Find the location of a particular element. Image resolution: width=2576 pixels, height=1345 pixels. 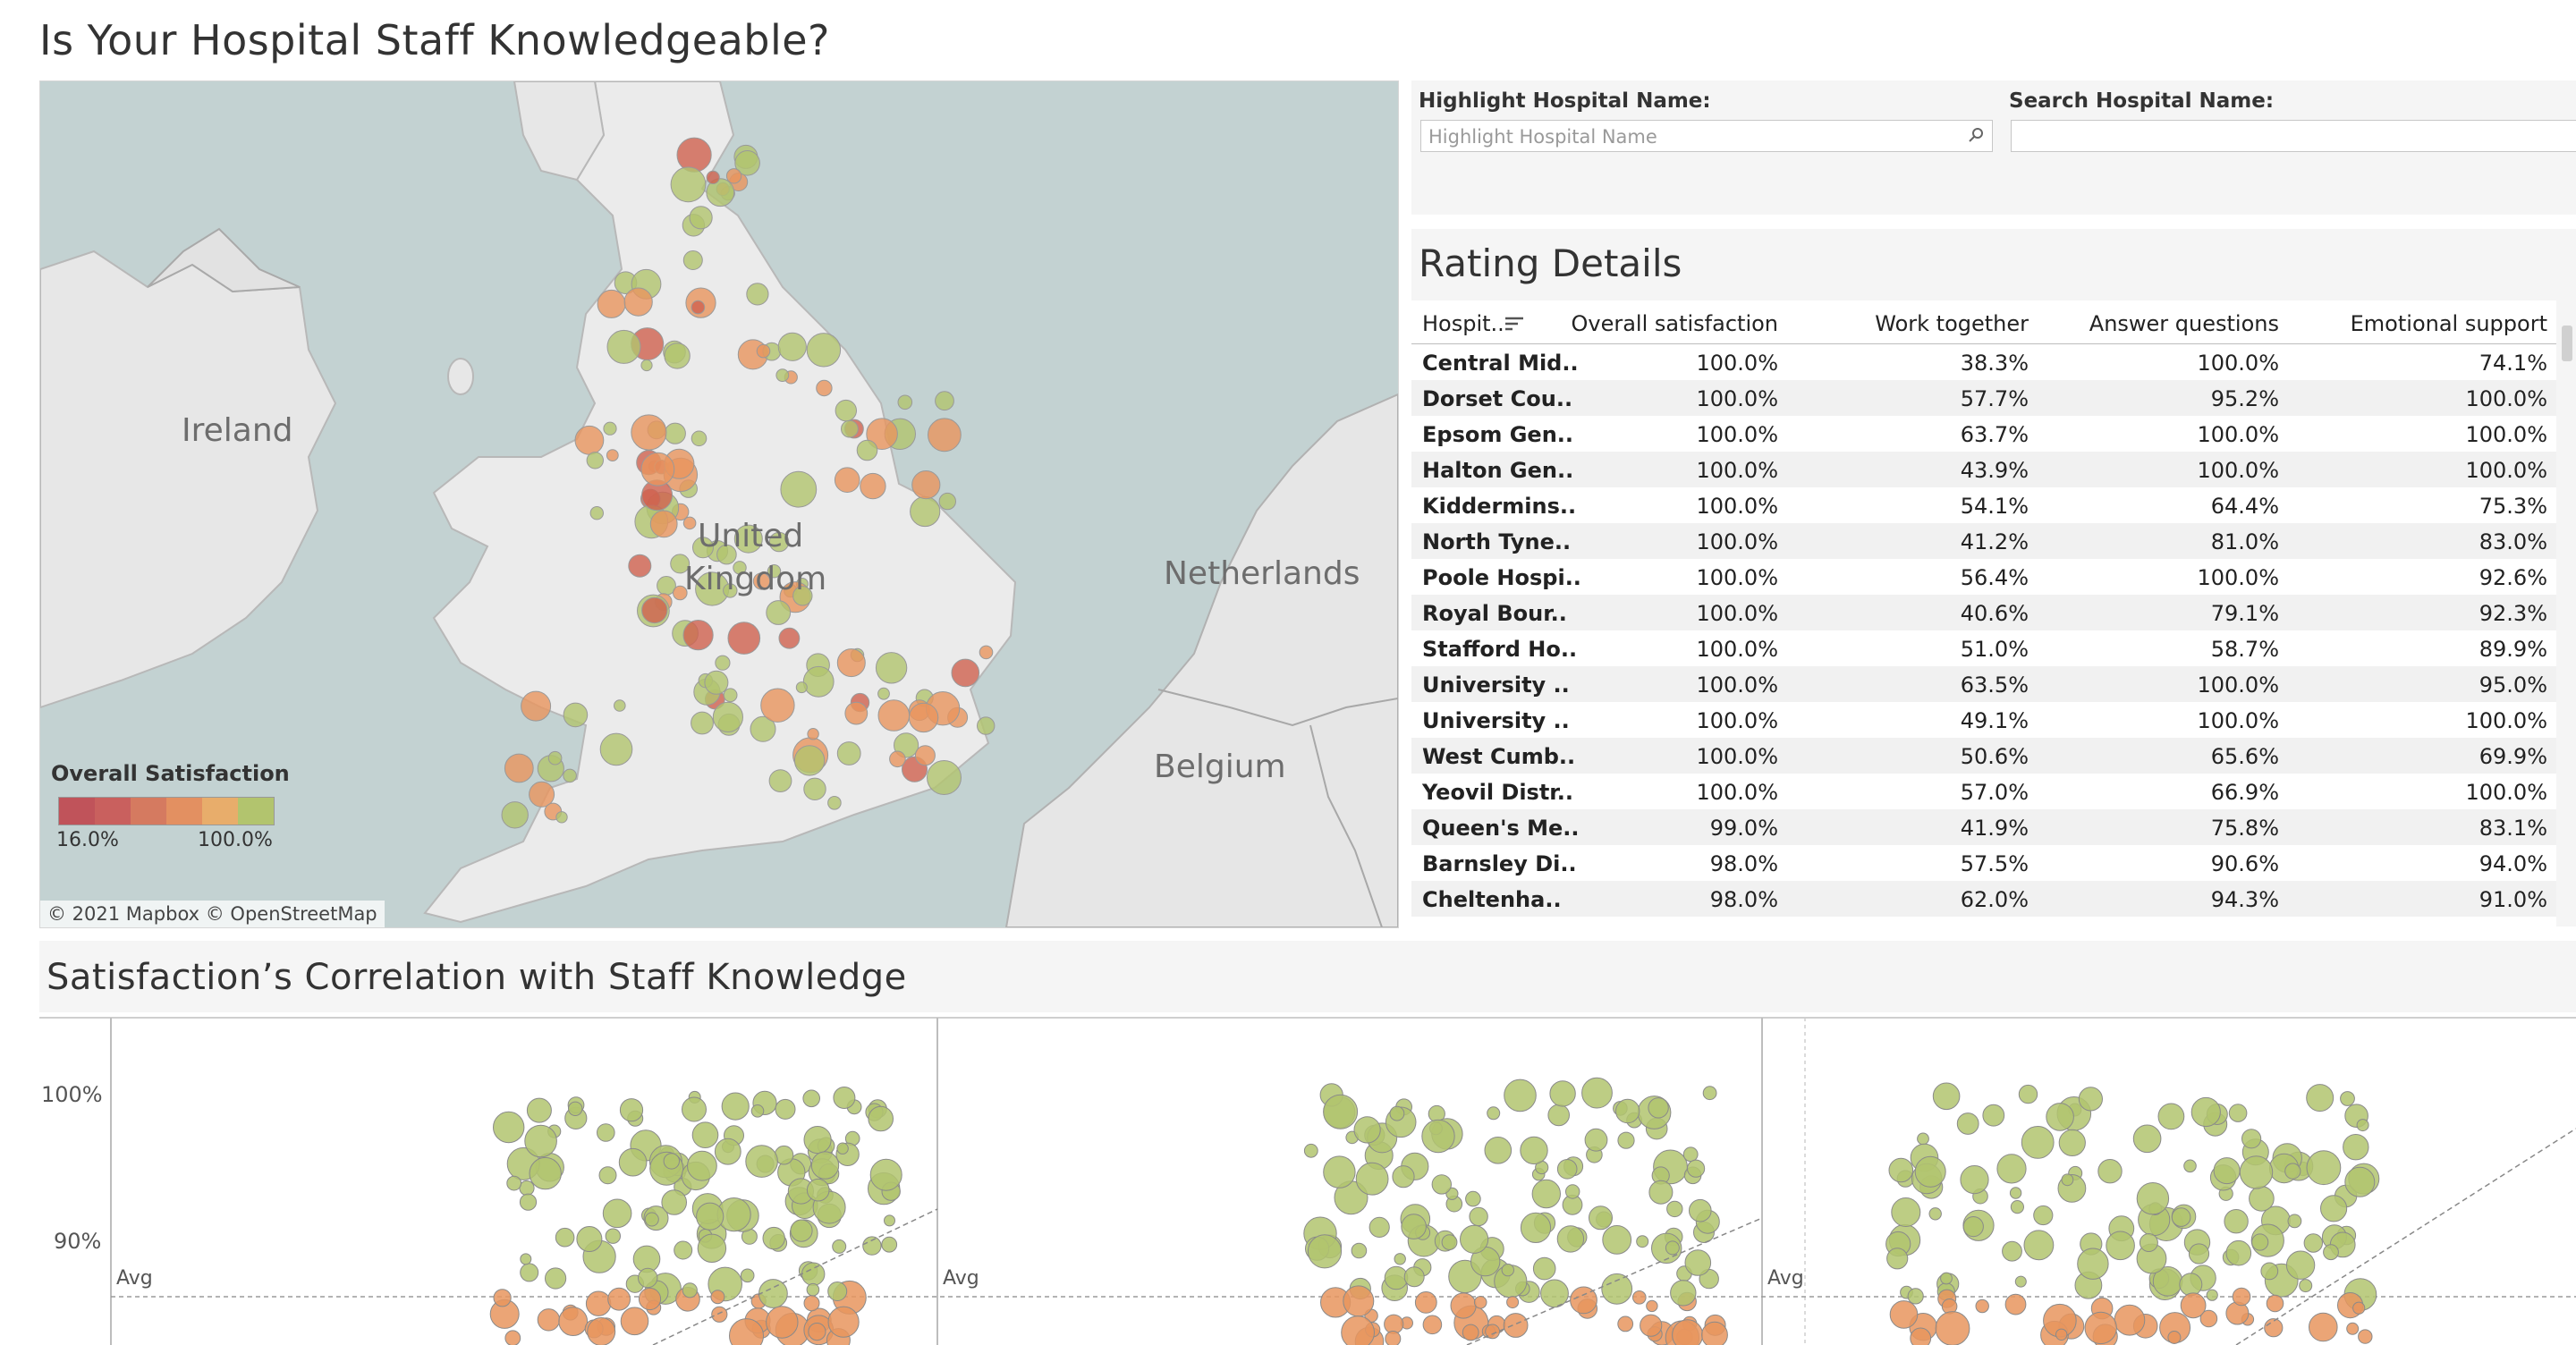

col-emotional-support: Emotional support is located at coordinates (2449, 323).